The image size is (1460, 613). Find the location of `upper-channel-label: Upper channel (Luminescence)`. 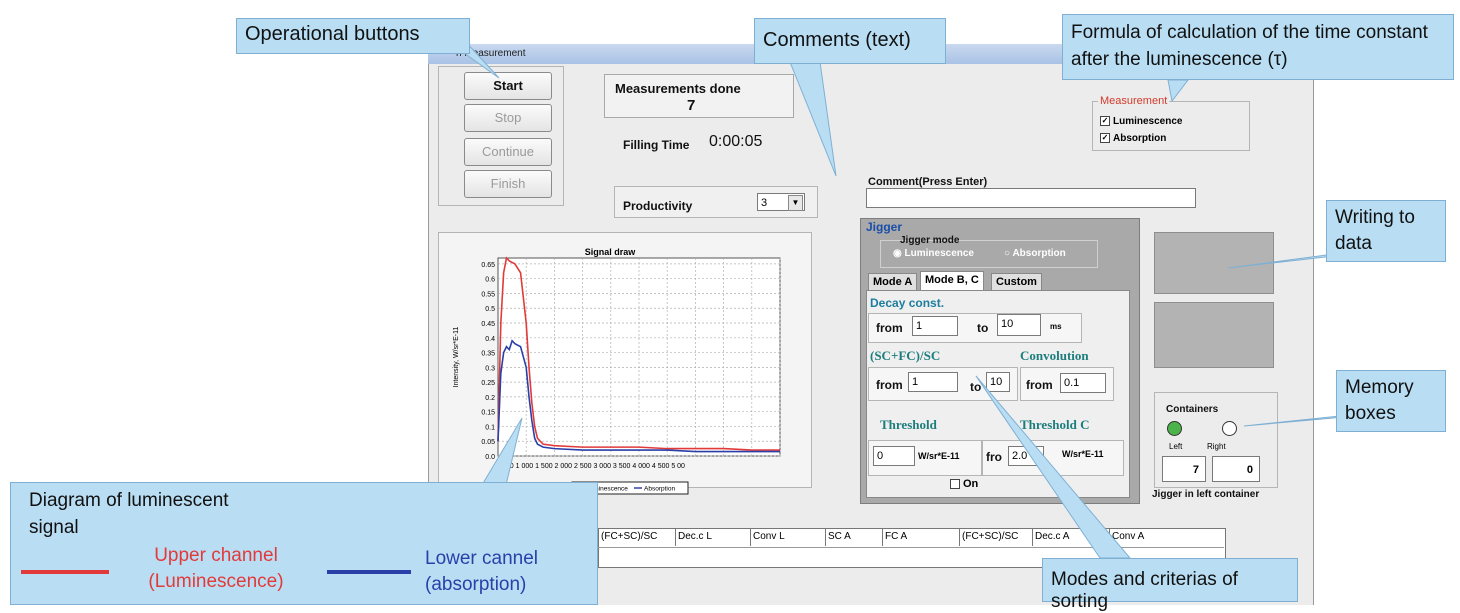

upper-channel-label: Upper channel (Luminescence) is located at coordinates (216, 568).